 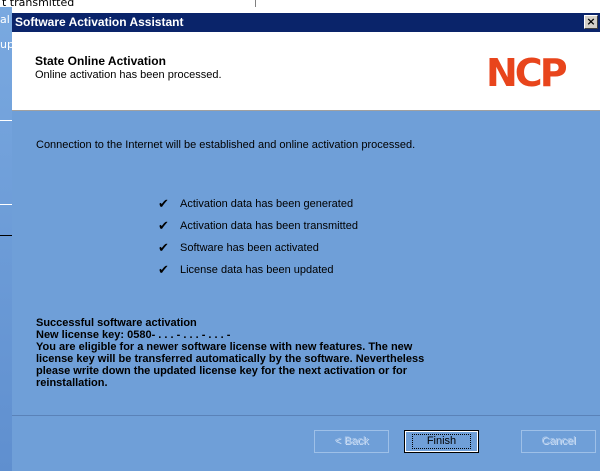 I want to click on checklist-item: ✔ Activation data has been transmitted, so click(x=258, y=226).